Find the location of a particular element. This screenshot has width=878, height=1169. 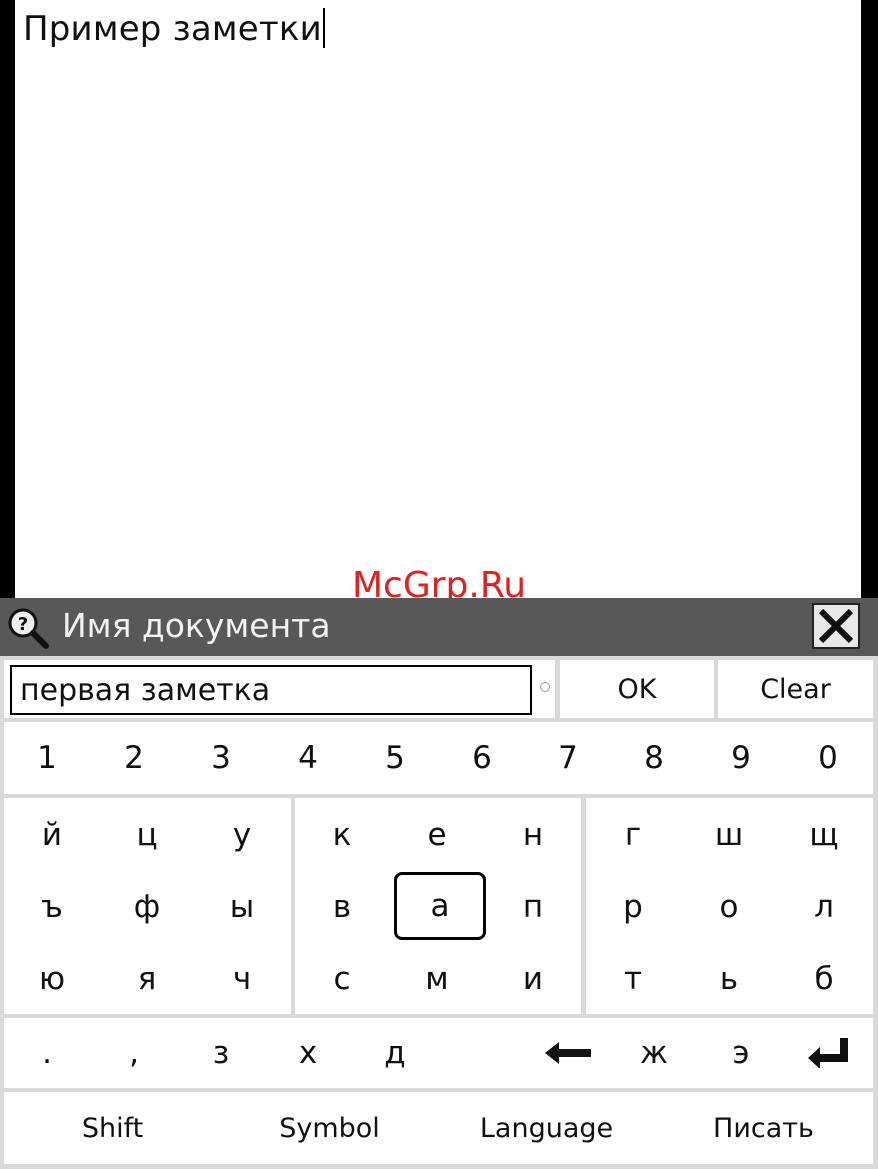

key-letter: л is located at coordinates (824, 907).